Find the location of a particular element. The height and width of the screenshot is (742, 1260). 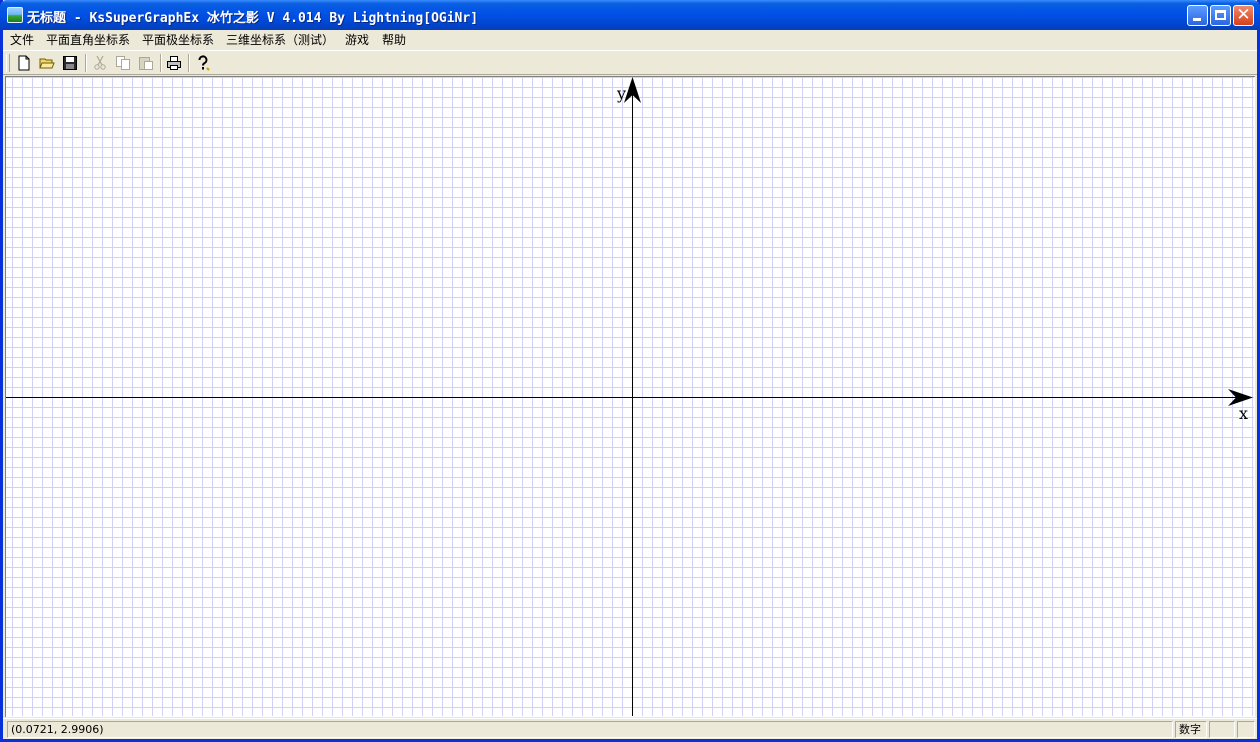

new-file-button is located at coordinates (24, 63).